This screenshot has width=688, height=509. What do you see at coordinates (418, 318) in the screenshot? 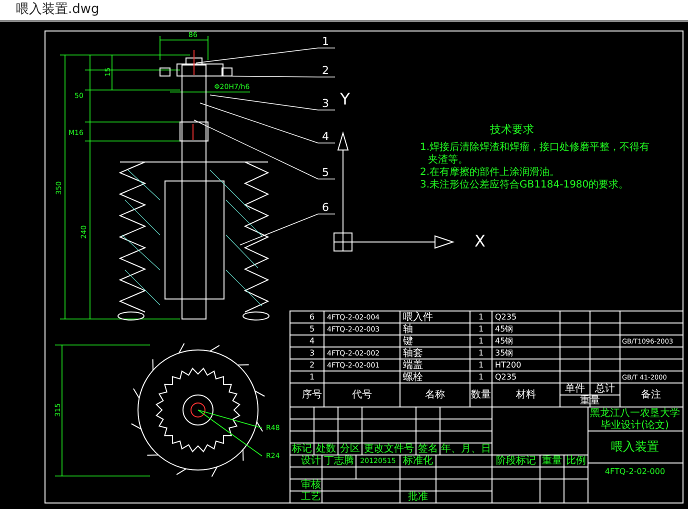
I see `table-cell: 喂入件` at bounding box center [418, 318].